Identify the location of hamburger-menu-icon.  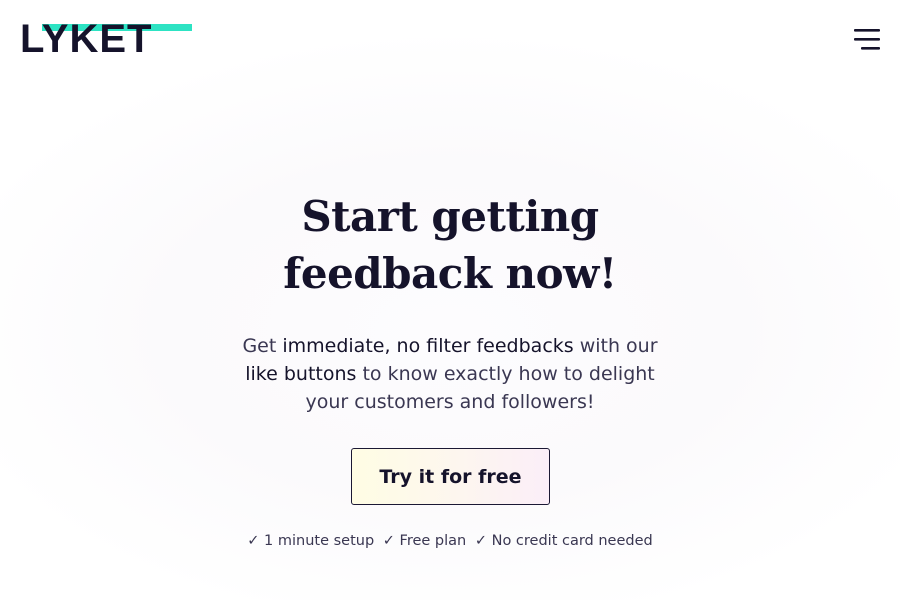
(867, 39).